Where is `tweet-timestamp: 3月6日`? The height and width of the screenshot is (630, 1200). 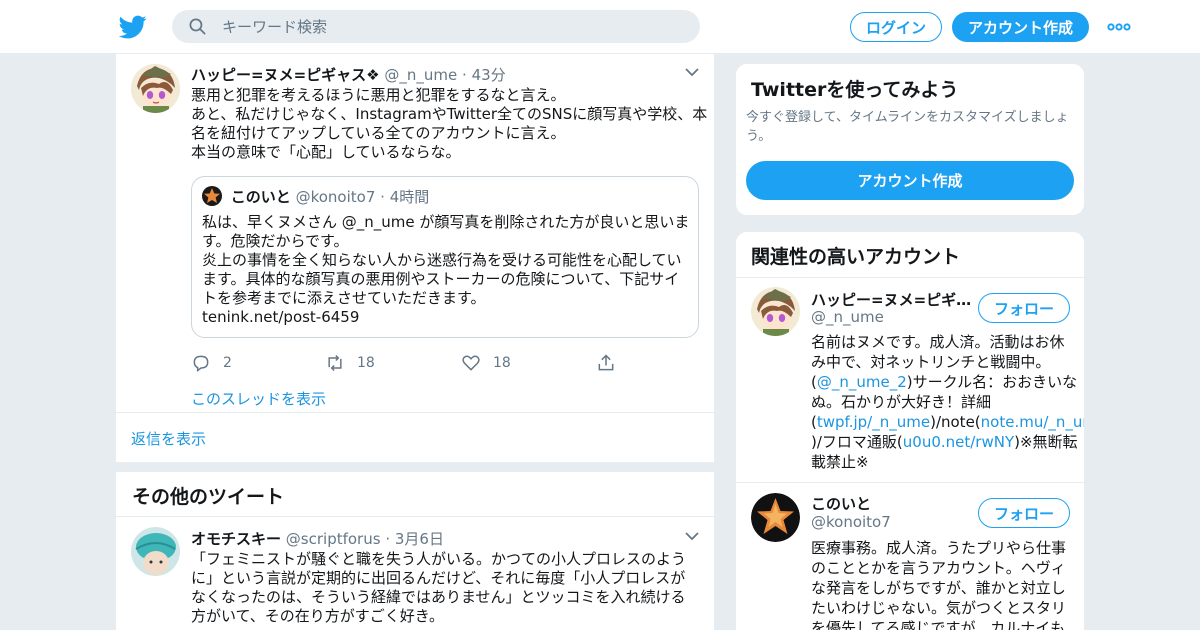
tweet-timestamp: 3月6日 is located at coordinates (419, 539).